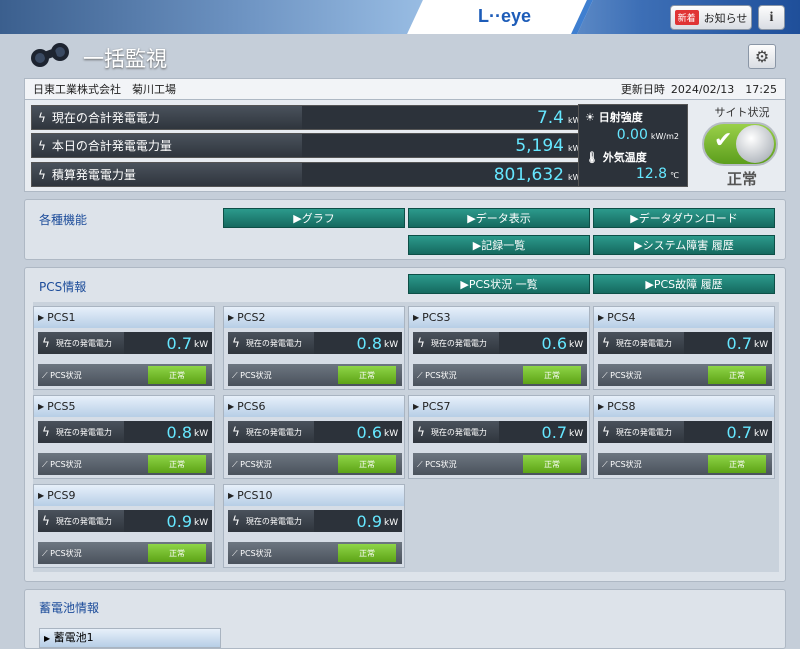 The image size is (800, 649). Describe the element at coordinates (684, 284) in the screenshot. I see `pcs-fault-history-button: ▶PCS故障 履歴` at that location.